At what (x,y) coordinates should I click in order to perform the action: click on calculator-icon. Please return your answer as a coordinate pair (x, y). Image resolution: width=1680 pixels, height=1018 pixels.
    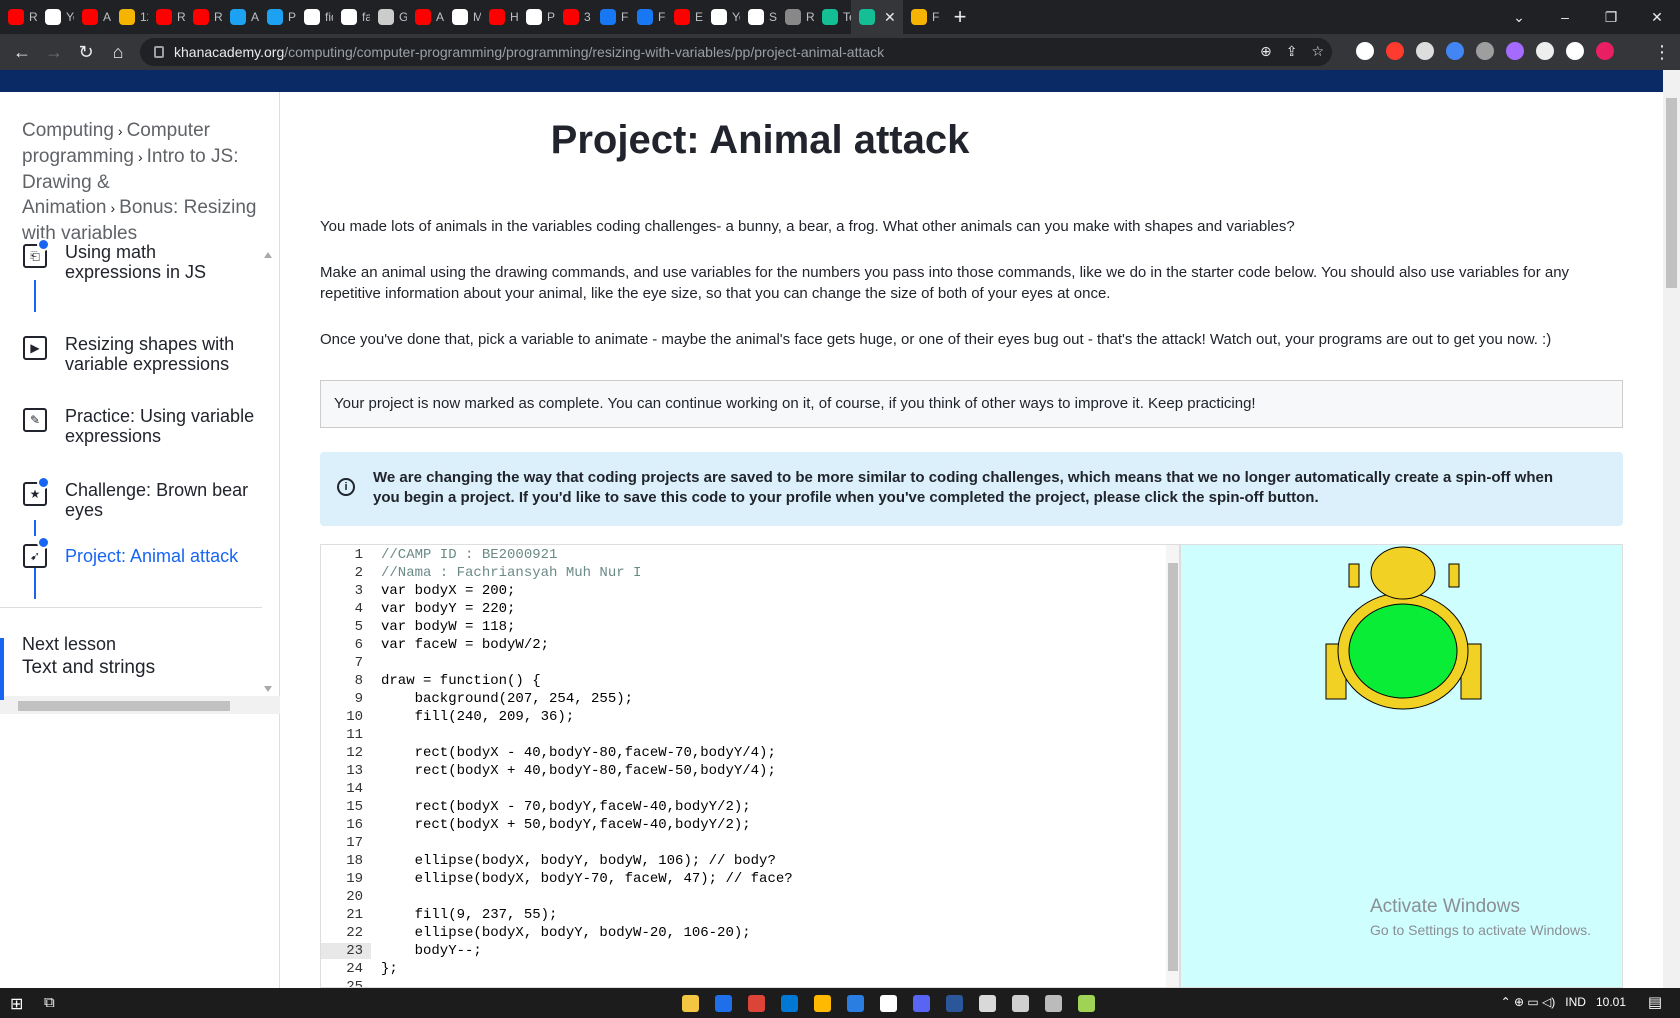
    Looking at the image, I should click on (1053, 1003).